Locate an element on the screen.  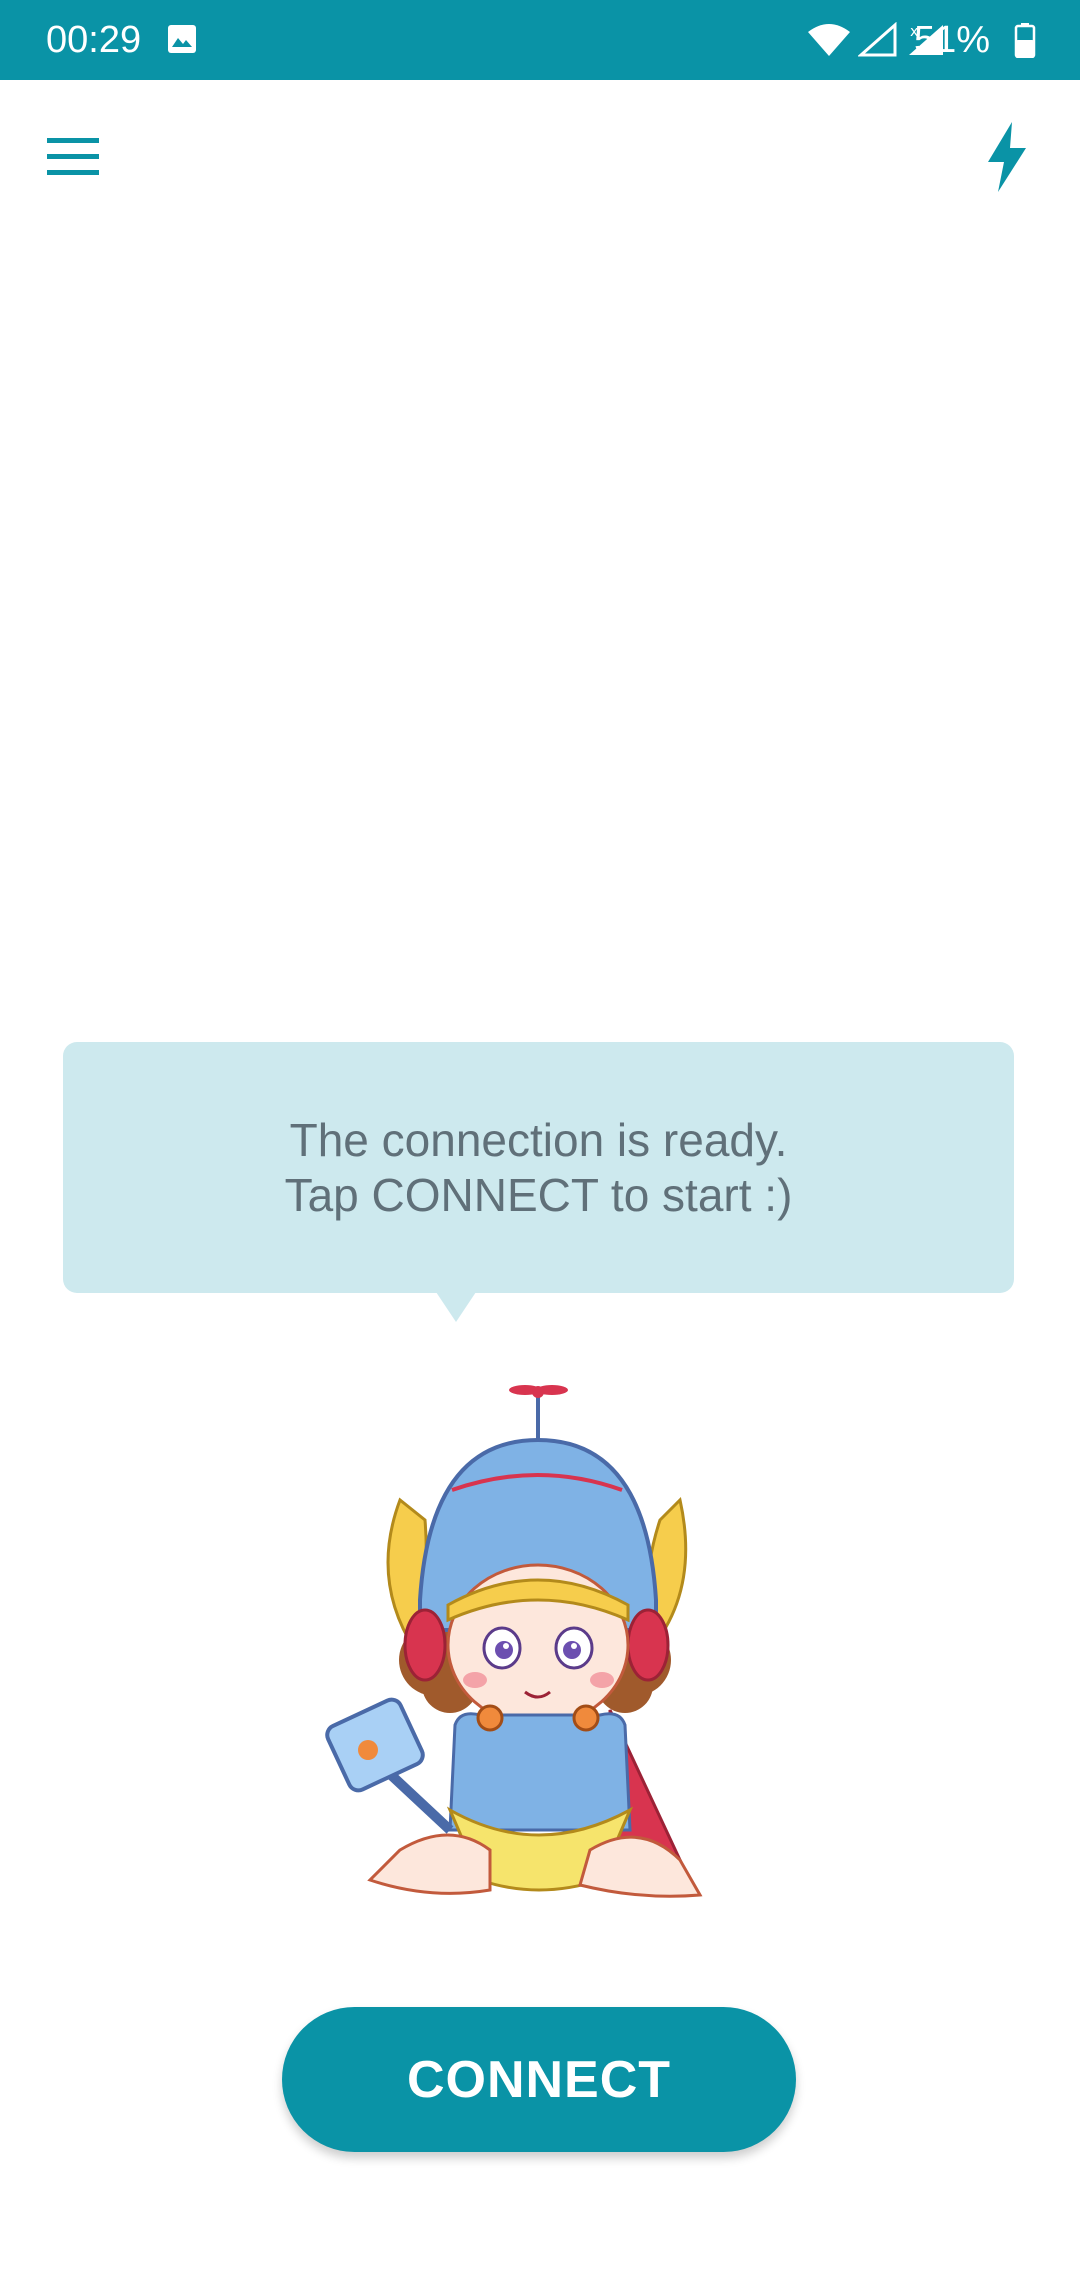
status-bar: 00:29 x 51% is located at coordinates (540, 40).